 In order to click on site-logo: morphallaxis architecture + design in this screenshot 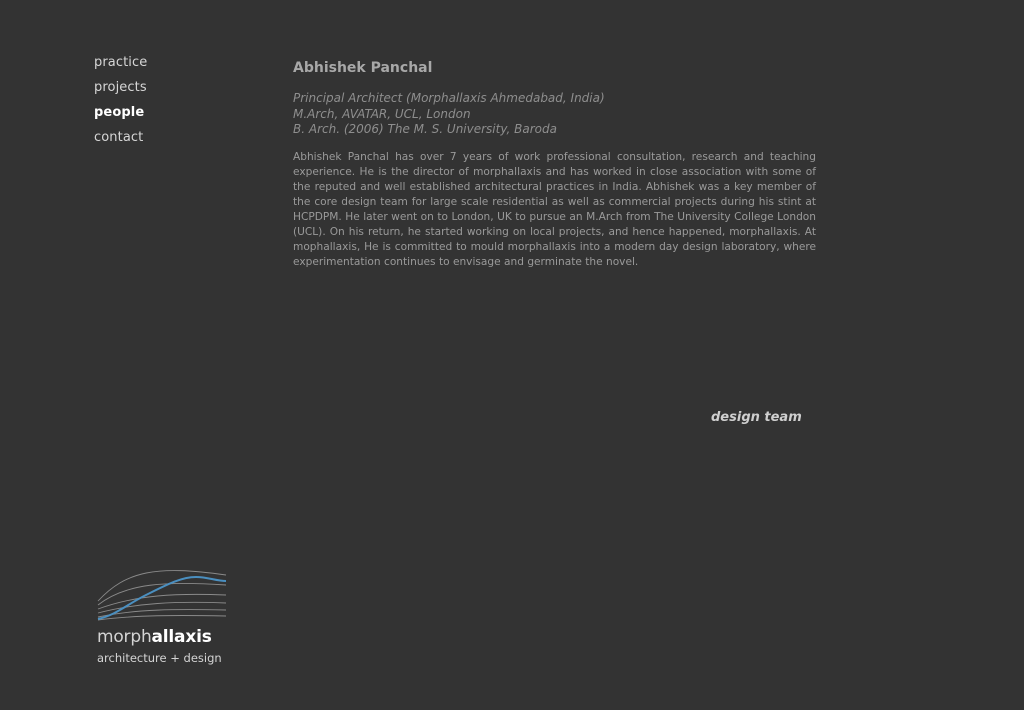, I will do `click(166, 617)`.